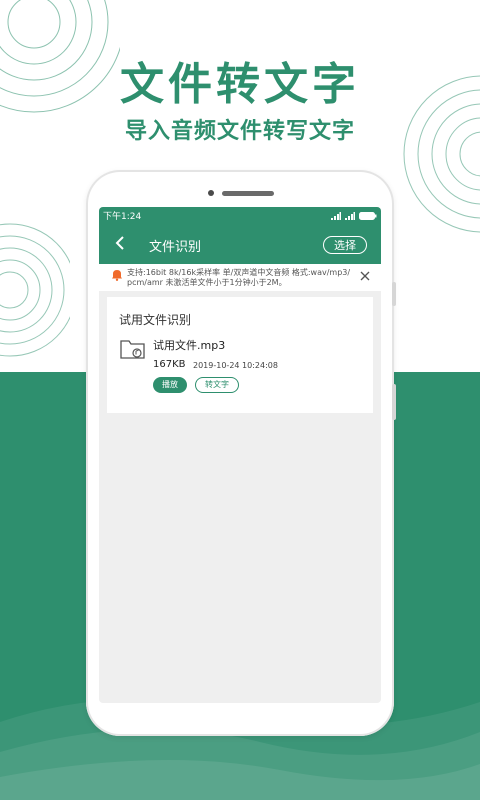 The width and height of the screenshot is (480, 800). Describe the element at coordinates (235, 365) in the screenshot. I see `file-date: 2019-10-24 10:24:08` at that location.